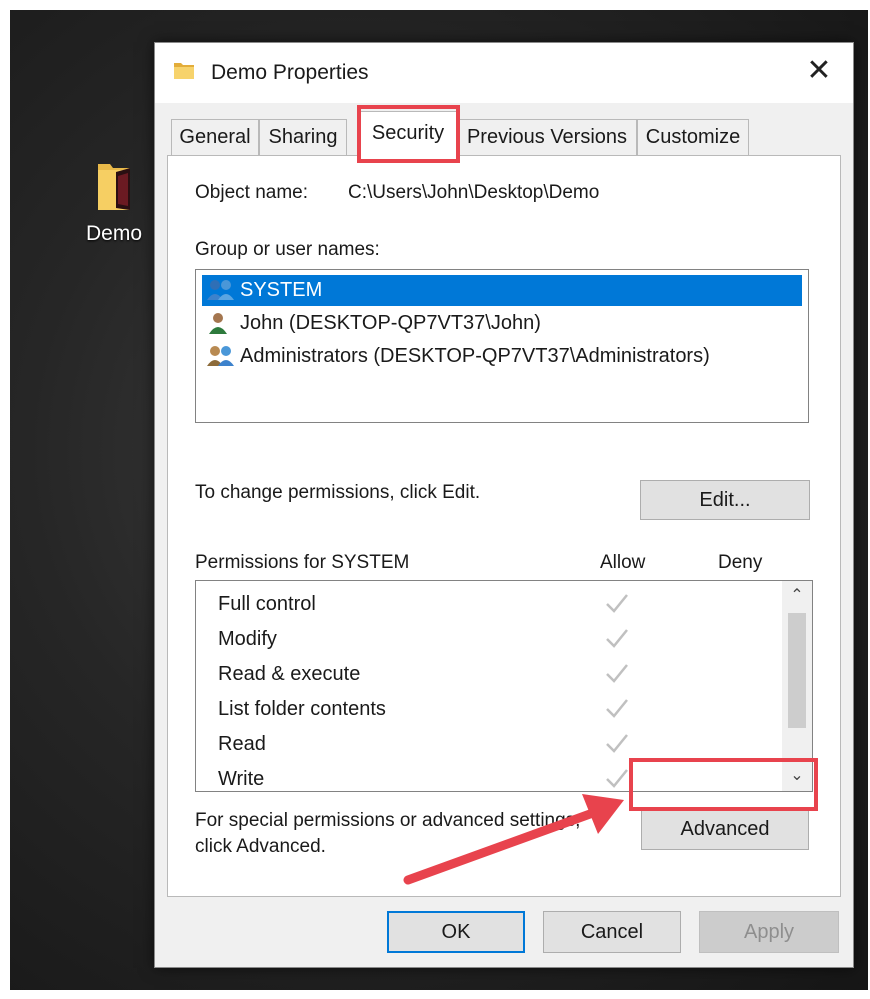 The height and width of the screenshot is (999, 870). I want to click on desktop-folder-demo: Demo, so click(114, 203).